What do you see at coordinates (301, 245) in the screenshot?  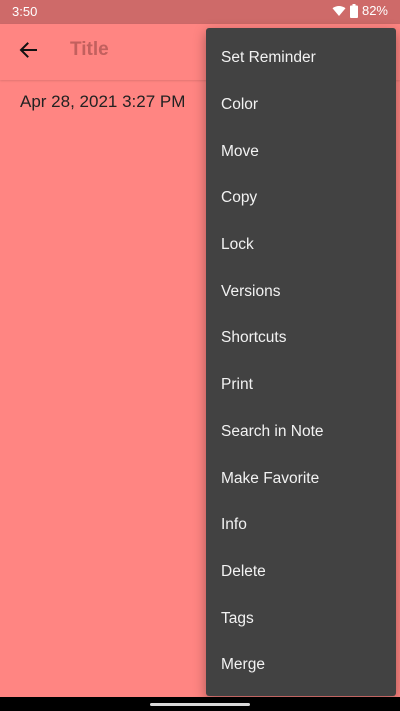 I see `menu-item-lock: Lock` at bounding box center [301, 245].